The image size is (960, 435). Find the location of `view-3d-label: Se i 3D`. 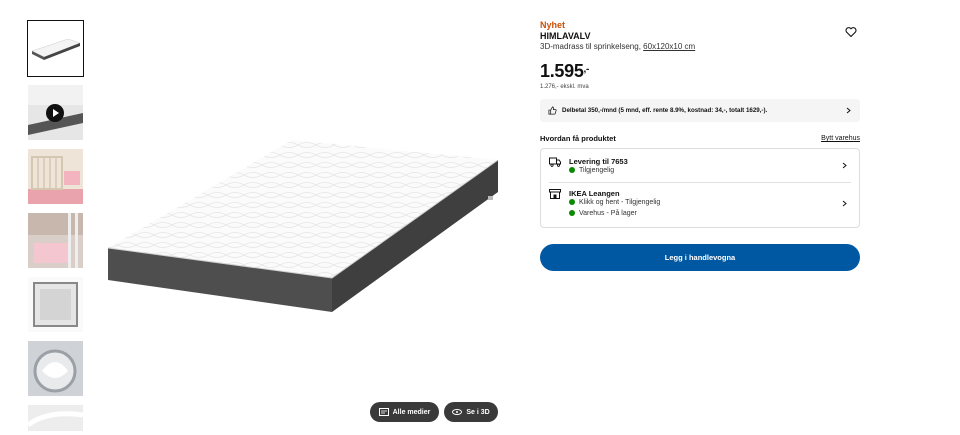

view-3d-label: Se i 3D is located at coordinates (478, 412).